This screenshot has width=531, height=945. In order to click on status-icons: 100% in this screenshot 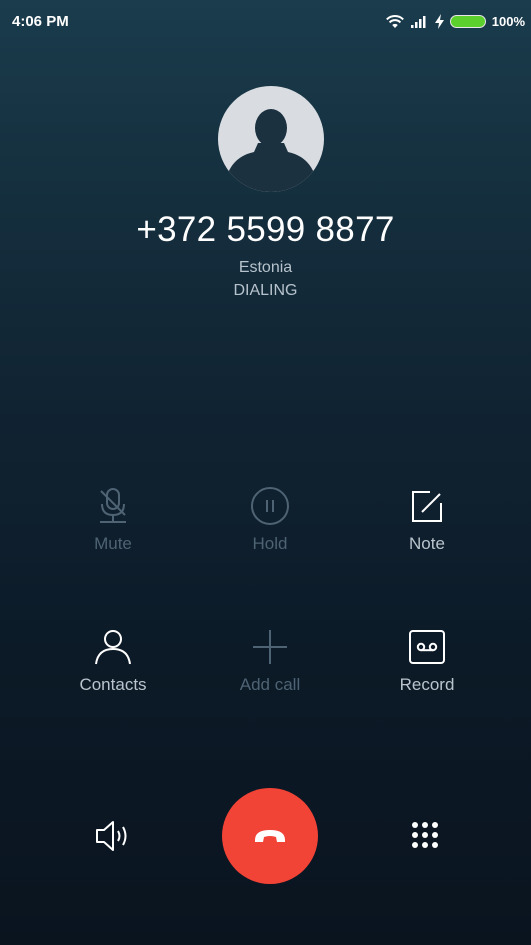, I will do `click(455, 21)`.